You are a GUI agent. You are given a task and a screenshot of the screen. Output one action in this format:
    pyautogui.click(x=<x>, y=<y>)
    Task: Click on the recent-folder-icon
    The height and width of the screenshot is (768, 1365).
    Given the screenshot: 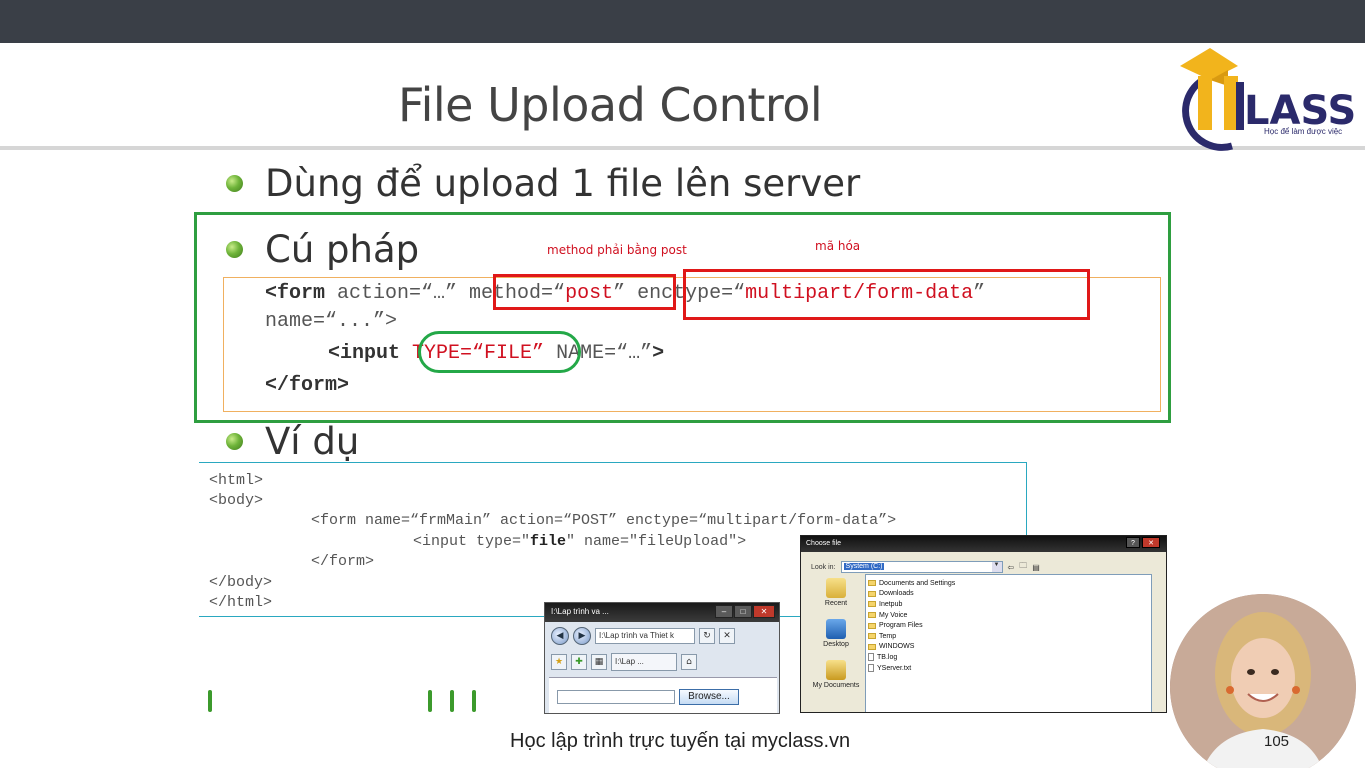 What is the action you would take?
    pyautogui.click(x=836, y=588)
    